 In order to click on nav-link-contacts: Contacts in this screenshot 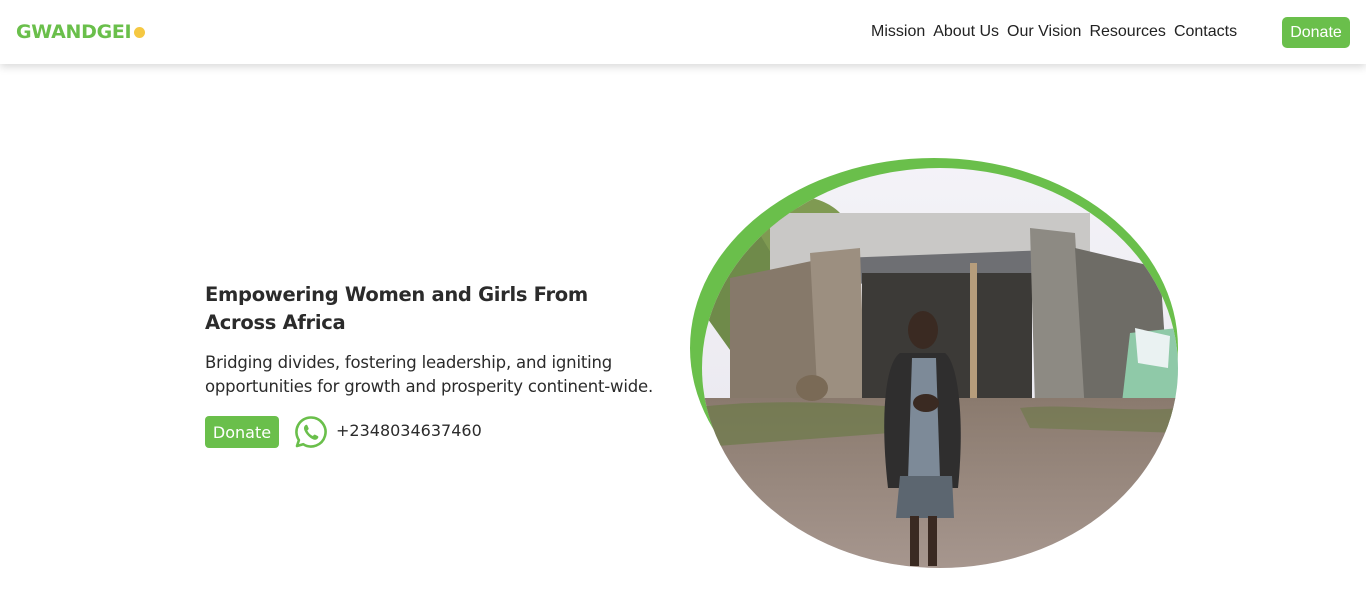, I will do `click(1205, 32)`.